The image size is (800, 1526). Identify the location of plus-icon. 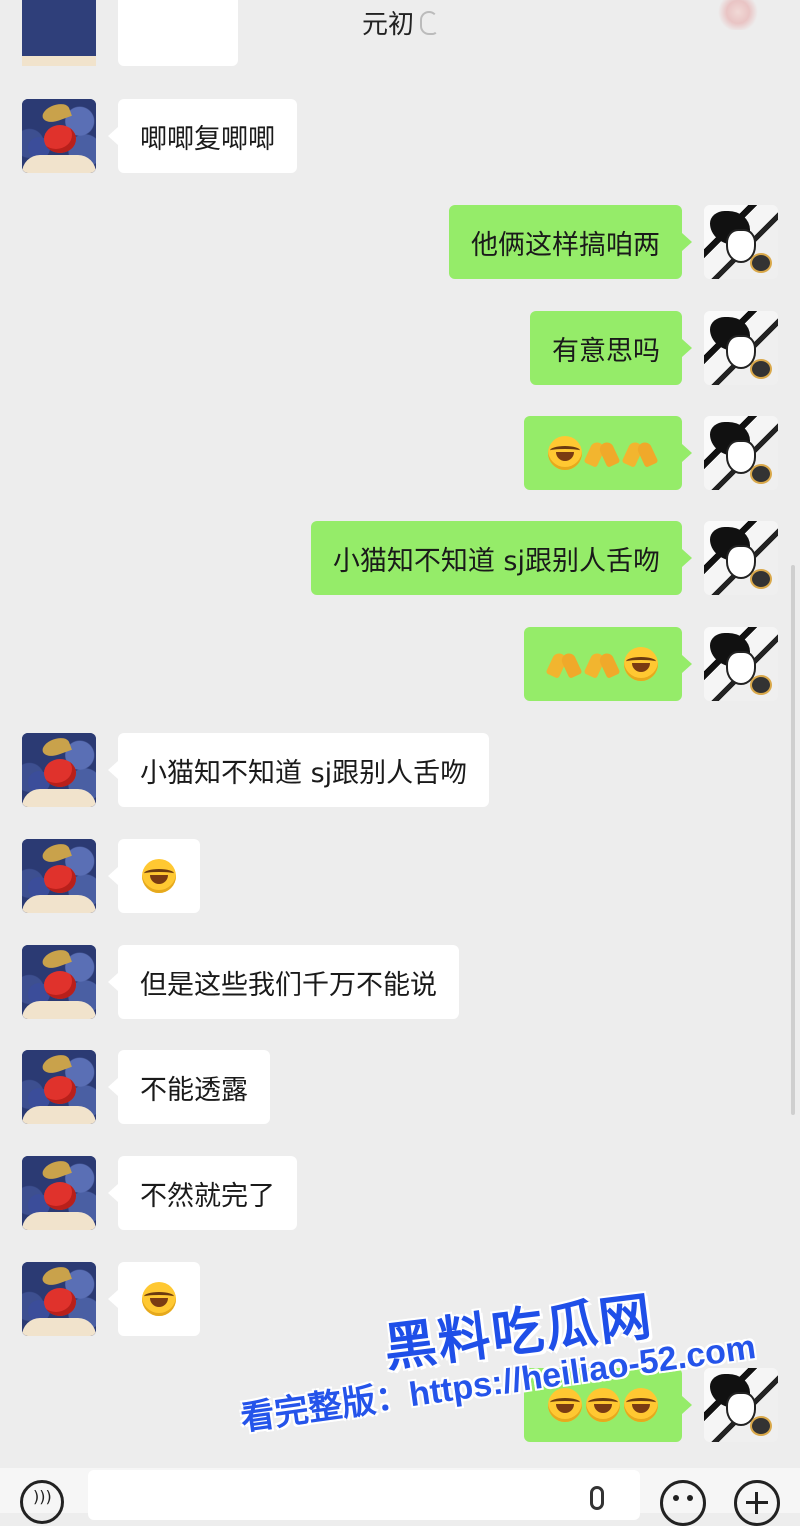
(757, 1503).